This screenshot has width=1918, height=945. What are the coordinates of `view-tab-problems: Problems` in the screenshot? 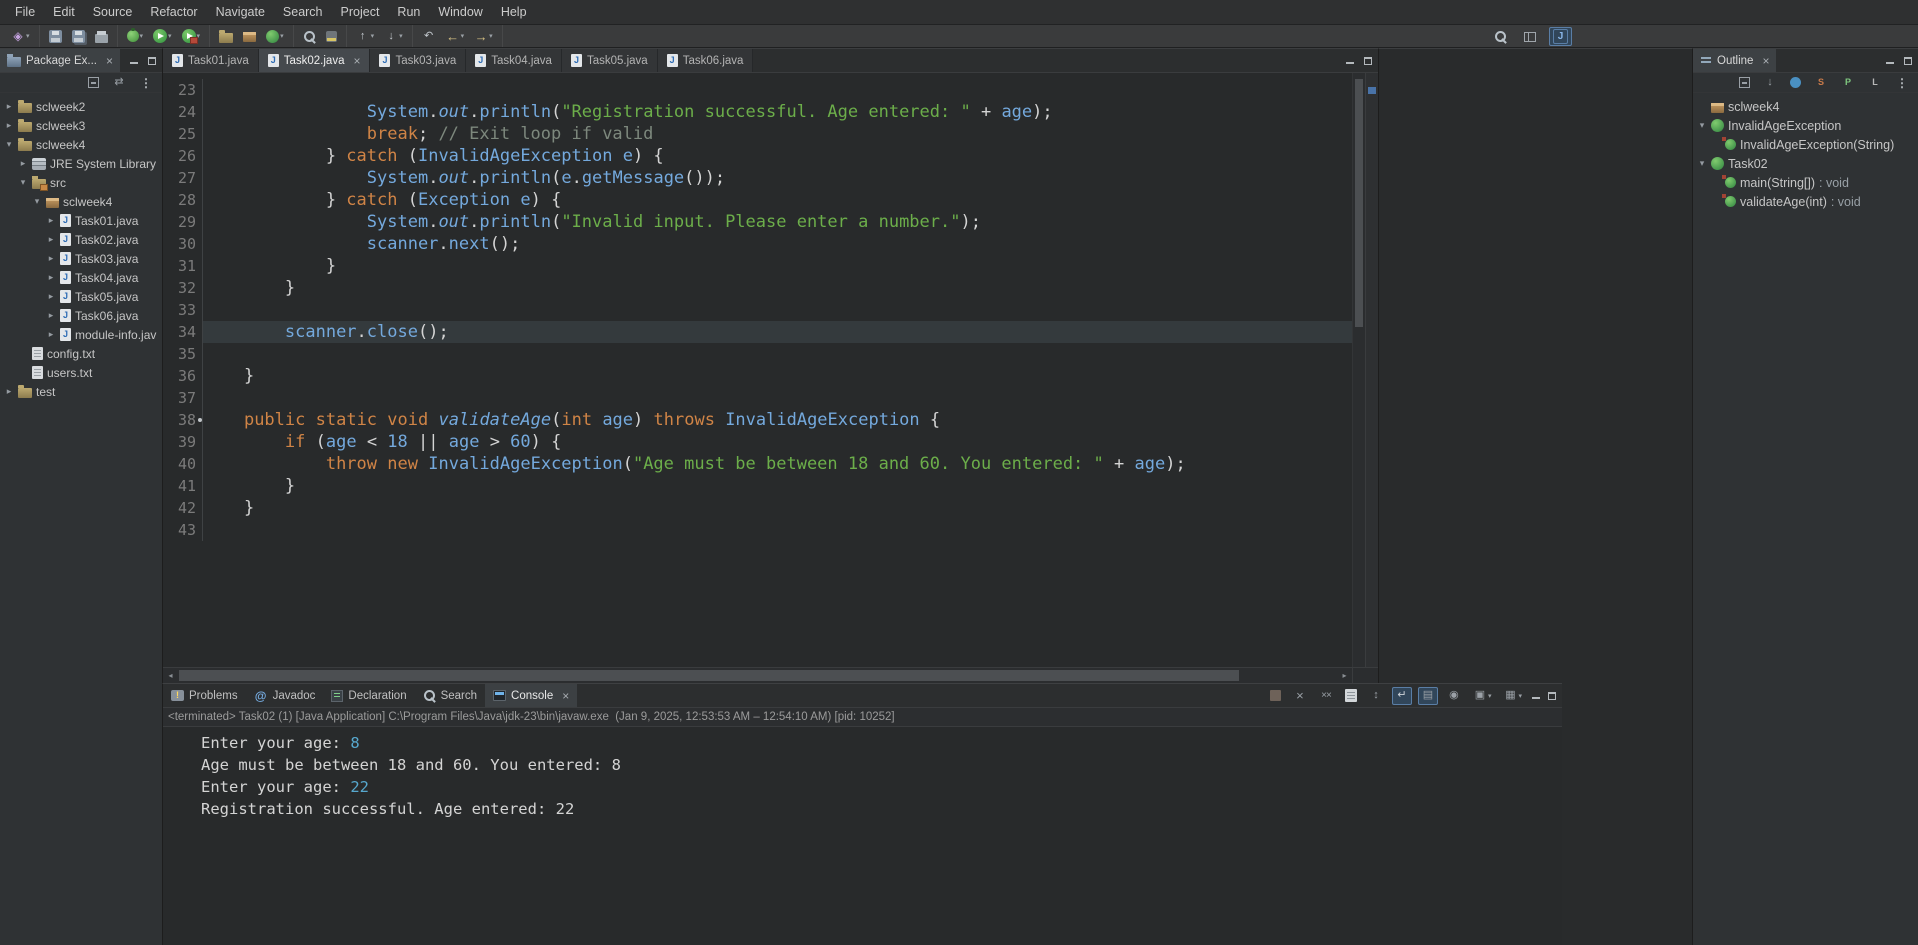 It's located at (204, 695).